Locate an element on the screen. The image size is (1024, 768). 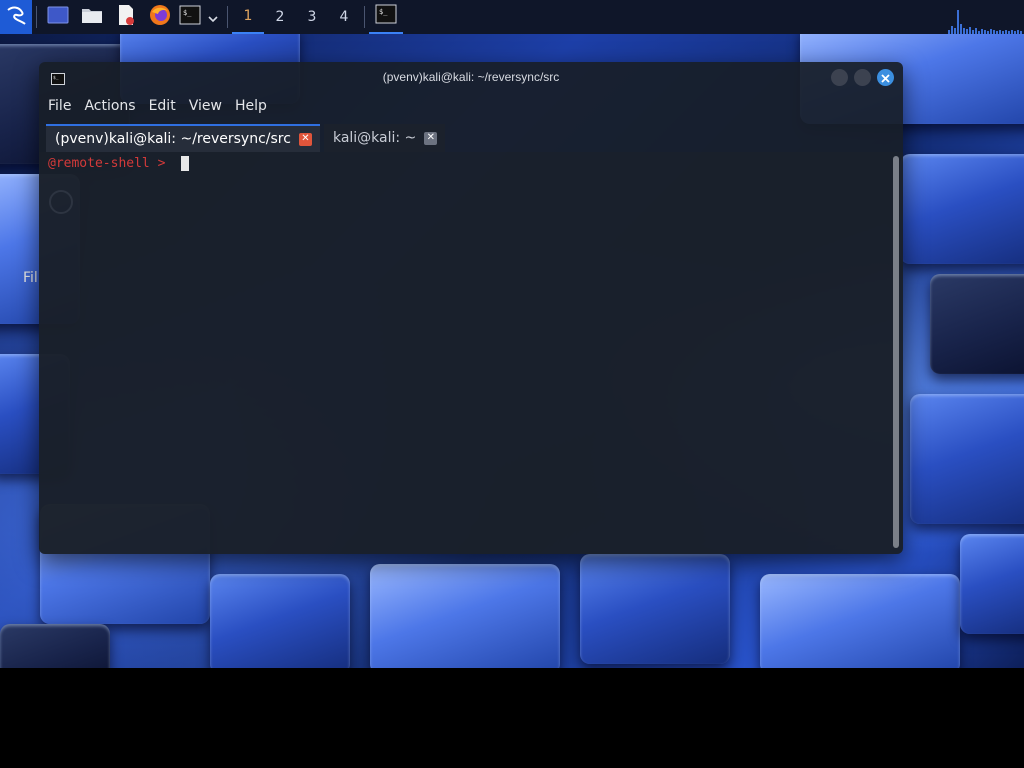
terminal-titlebar: $_ (pvenv)kali@kali: ~/reversync/src is located at coordinates (471, 77).